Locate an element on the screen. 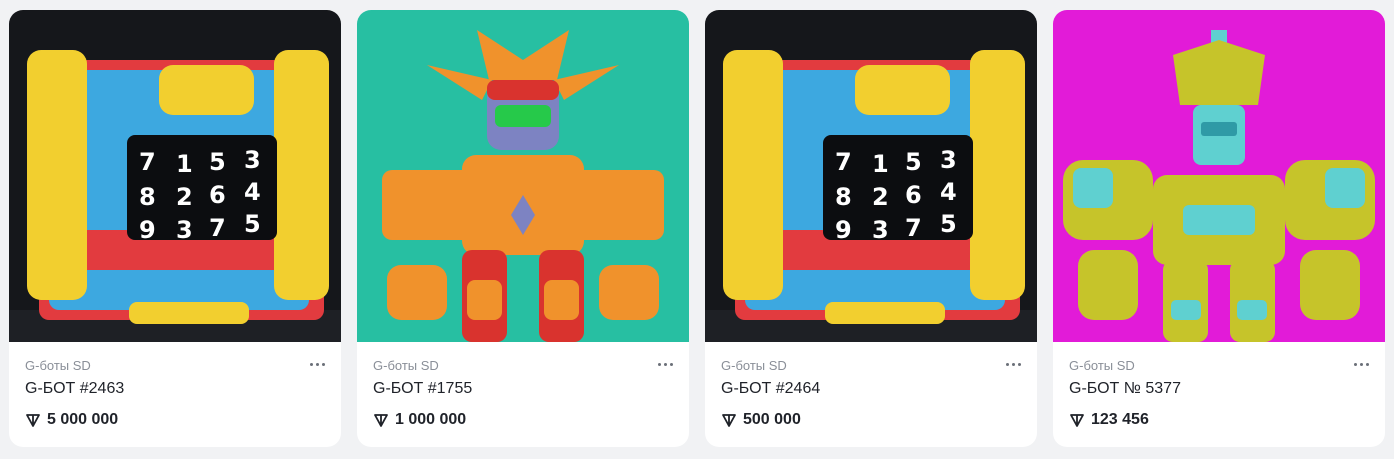 The height and width of the screenshot is (459, 1394). price-value: 123 456 is located at coordinates (1120, 419).